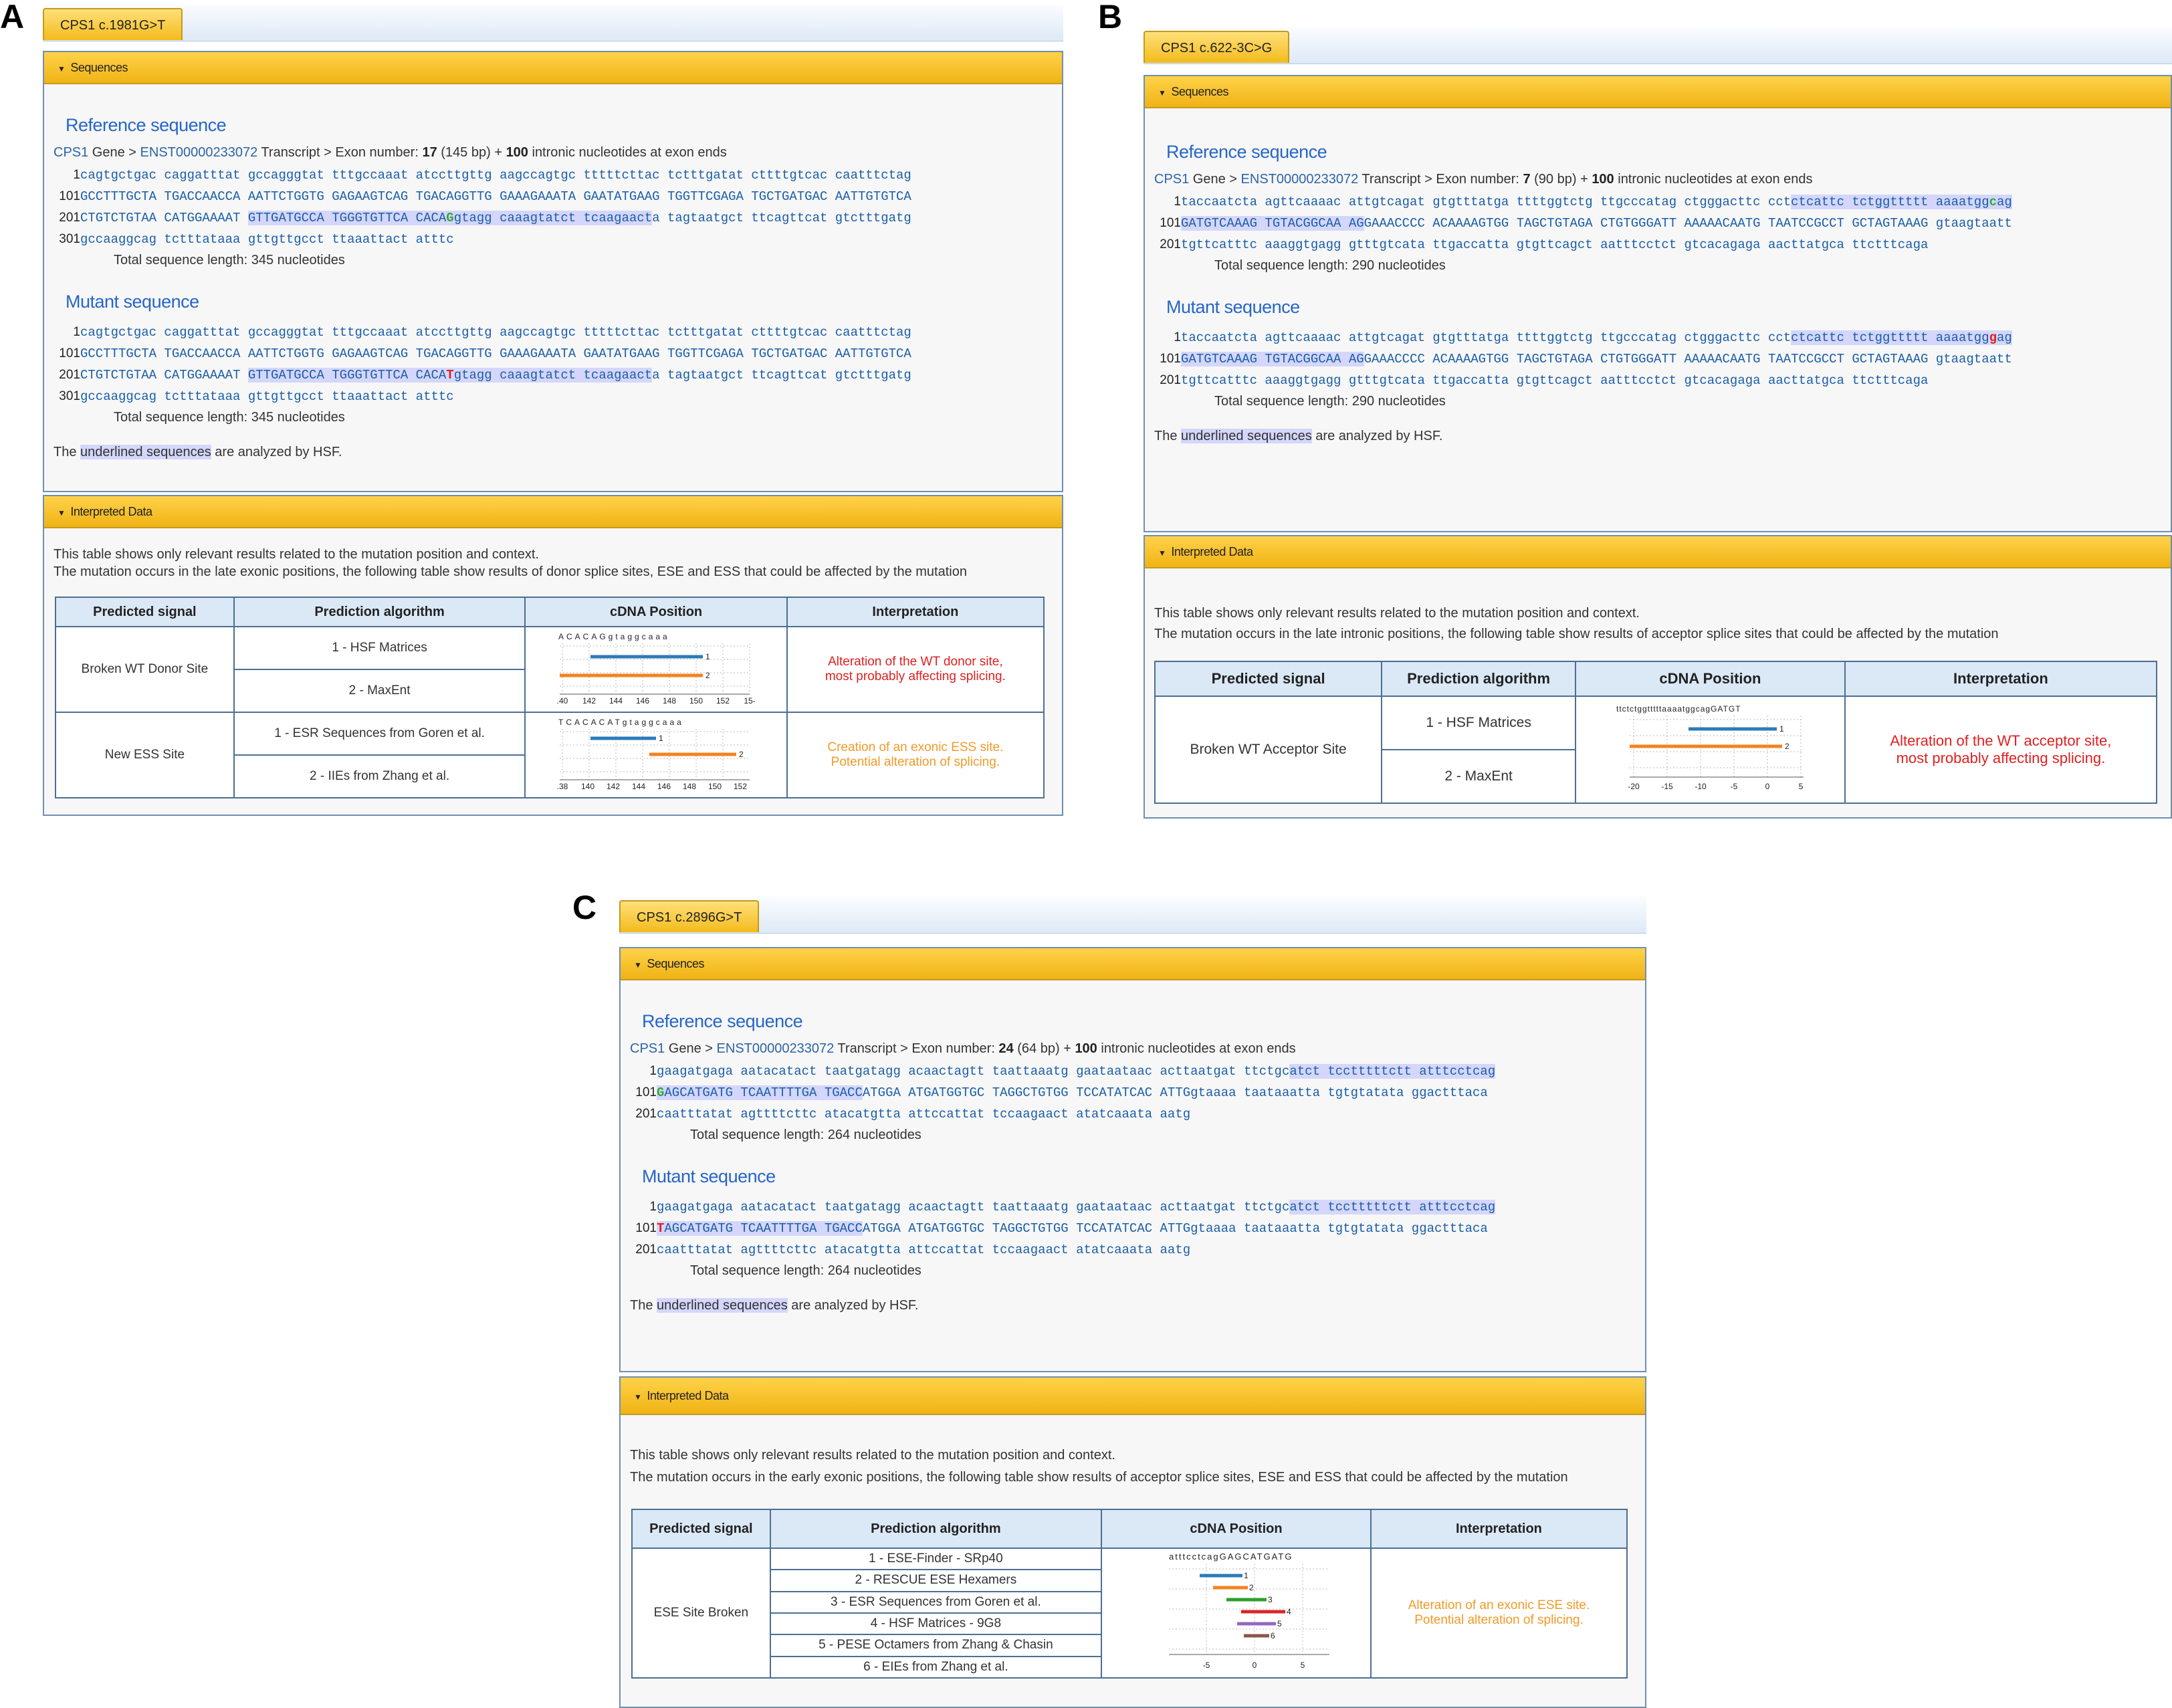  What do you see at coordinates (1255, 1665) in the screenshot?
I see `x-tick-label: 0` at bounding box center [1255, 1665].